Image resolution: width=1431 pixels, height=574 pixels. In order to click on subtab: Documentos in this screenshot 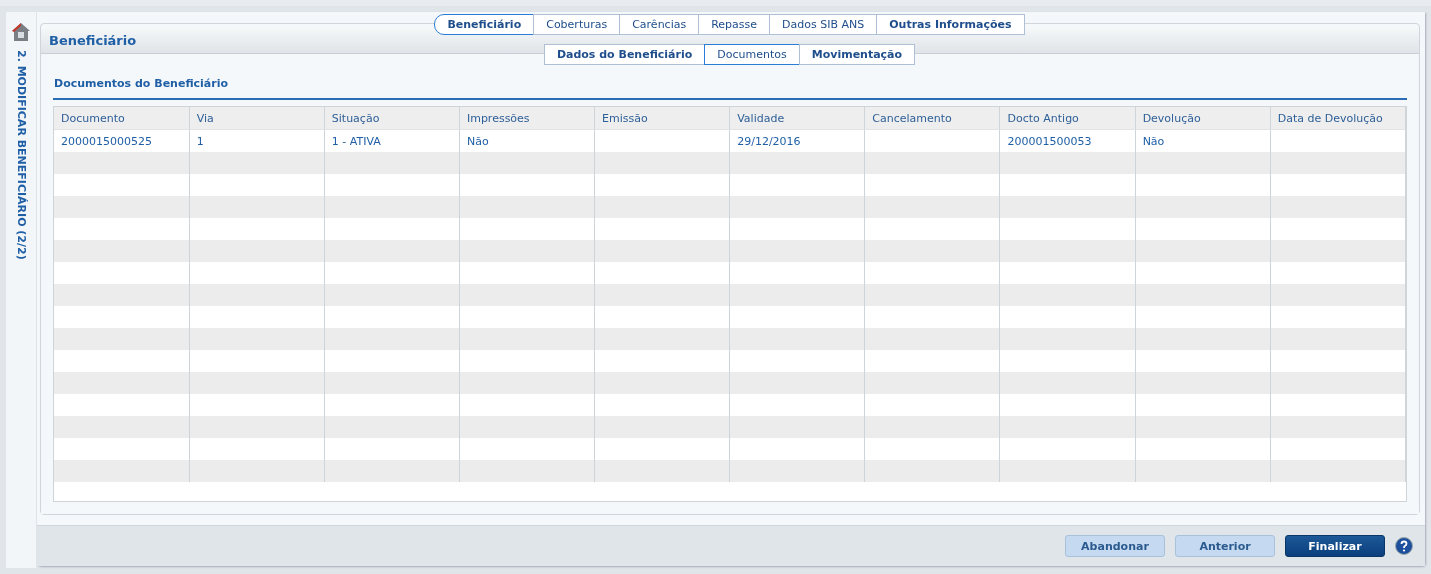, I will do `click(752, 54)`.